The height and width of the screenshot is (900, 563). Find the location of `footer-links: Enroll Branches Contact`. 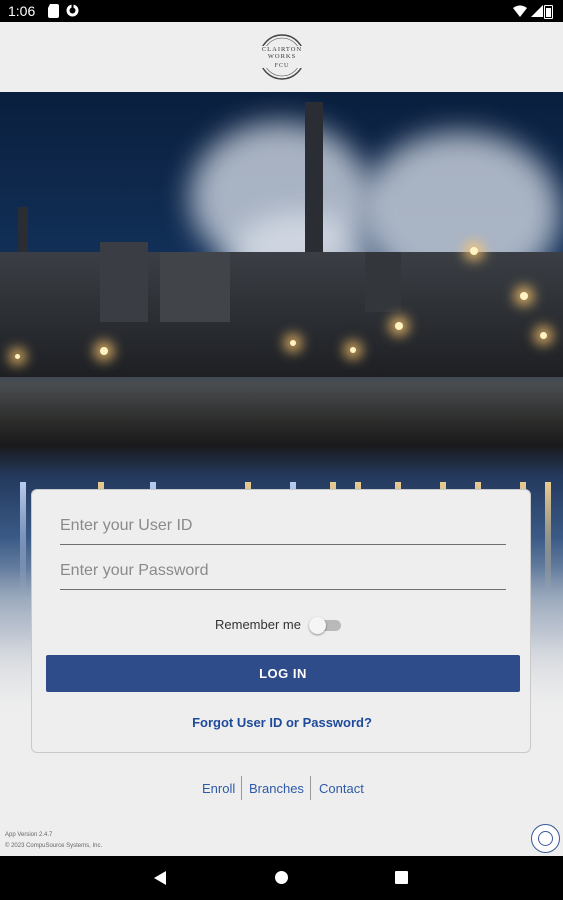

footer-links: Enroll Branches Contact is located at coordinates (281, 789).